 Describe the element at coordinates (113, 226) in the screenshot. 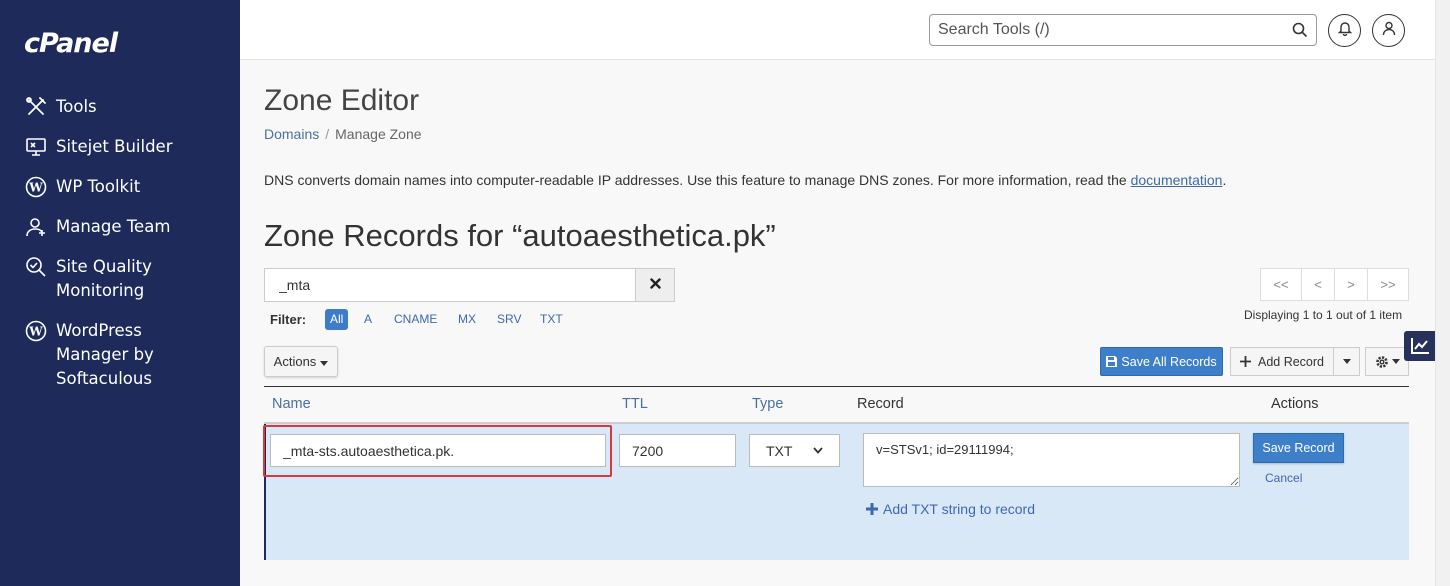

I see `sidebar-item-label: Manage Team` at that location.